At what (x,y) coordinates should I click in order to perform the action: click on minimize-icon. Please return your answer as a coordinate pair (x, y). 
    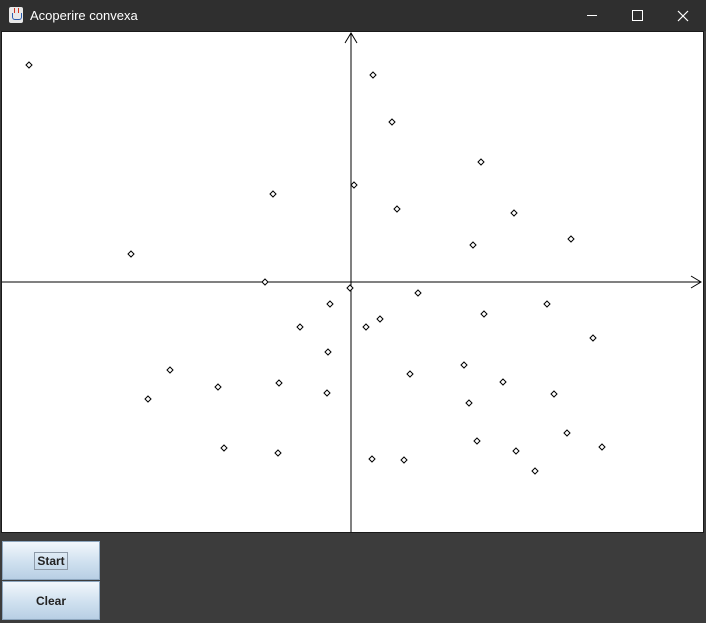
    Looking at the image, I should click on (592, 15).